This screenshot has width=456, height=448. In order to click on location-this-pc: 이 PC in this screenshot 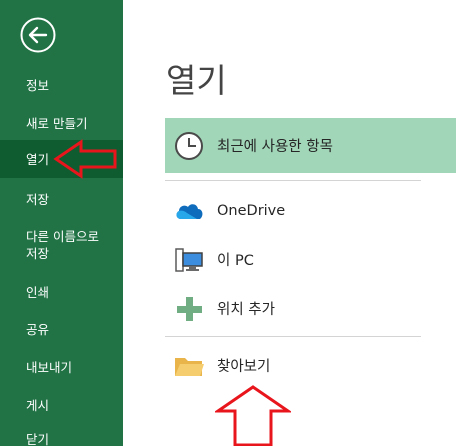, I will do `click(310, 259)`.